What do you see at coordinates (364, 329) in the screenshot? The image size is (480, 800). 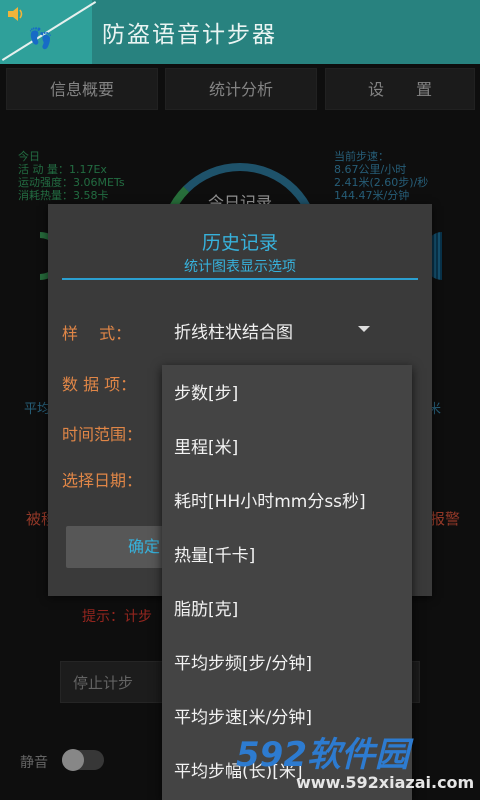 I see `chevron-down-icon` at bounding box center [364, 329].